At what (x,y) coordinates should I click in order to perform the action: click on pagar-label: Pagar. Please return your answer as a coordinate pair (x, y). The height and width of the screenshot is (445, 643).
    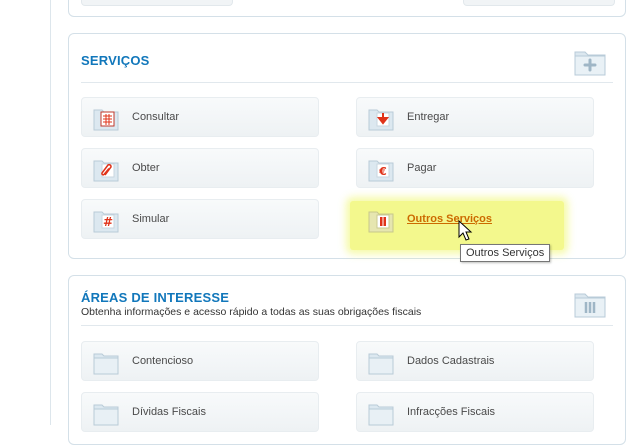
    Looking at the image, I should click on (422, 168).